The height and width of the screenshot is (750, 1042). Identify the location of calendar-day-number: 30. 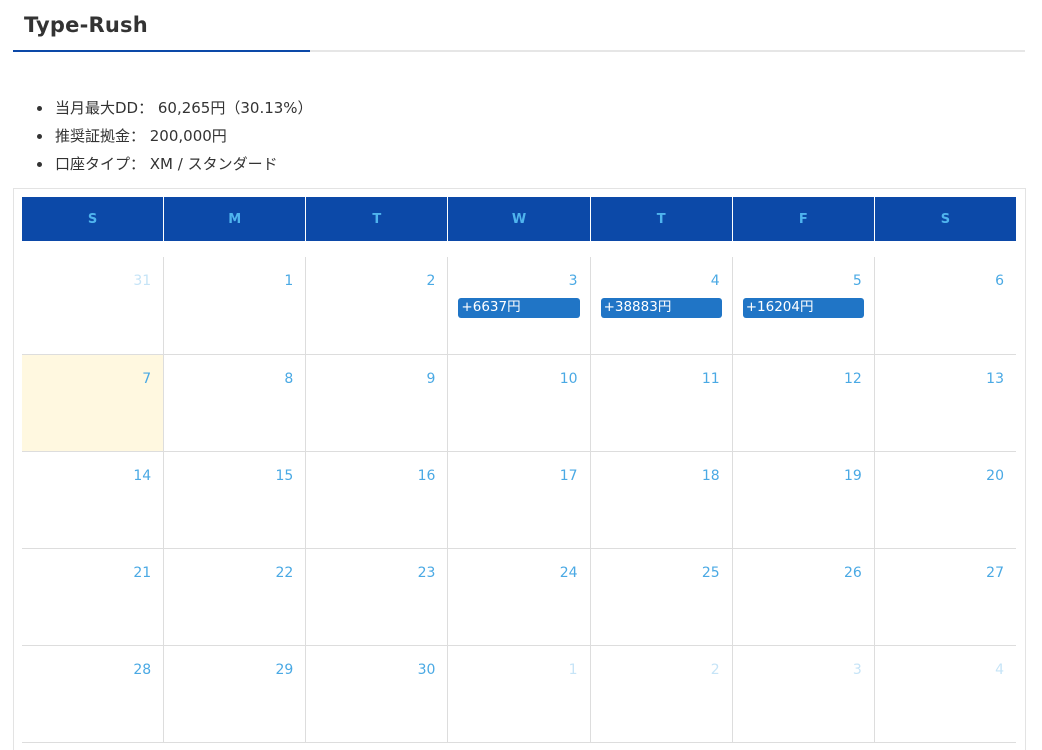
(426, 670).